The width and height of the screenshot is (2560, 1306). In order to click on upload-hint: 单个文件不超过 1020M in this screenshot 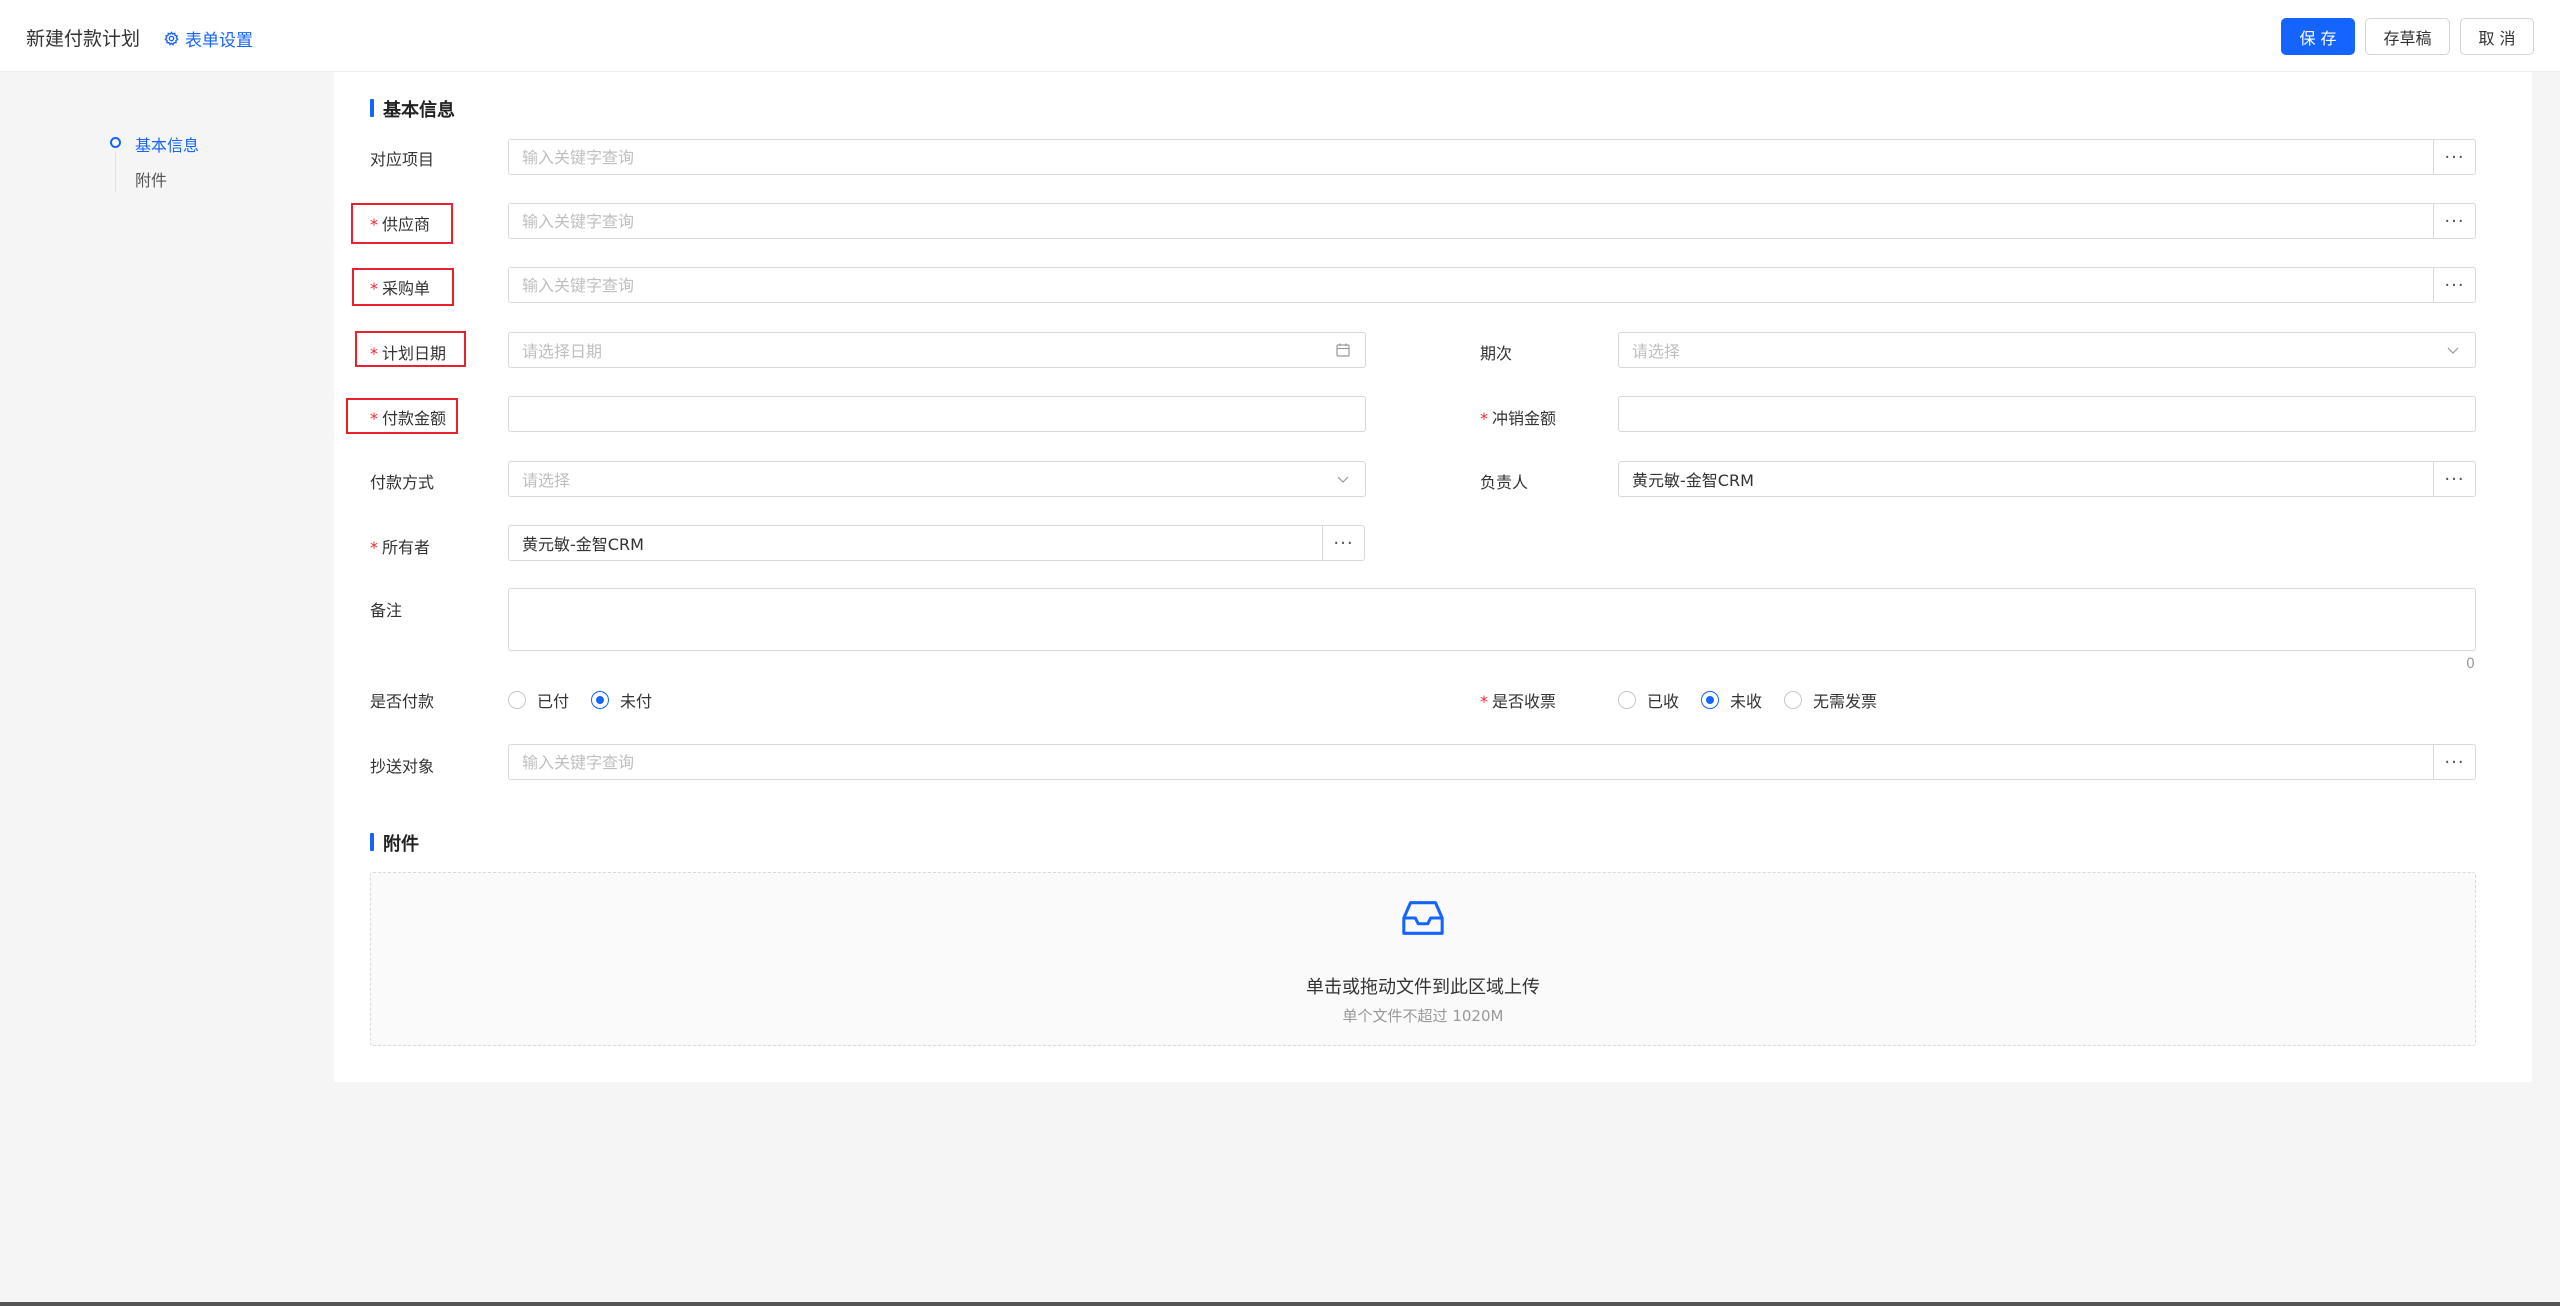, I will do `click(1423, 1016)`.